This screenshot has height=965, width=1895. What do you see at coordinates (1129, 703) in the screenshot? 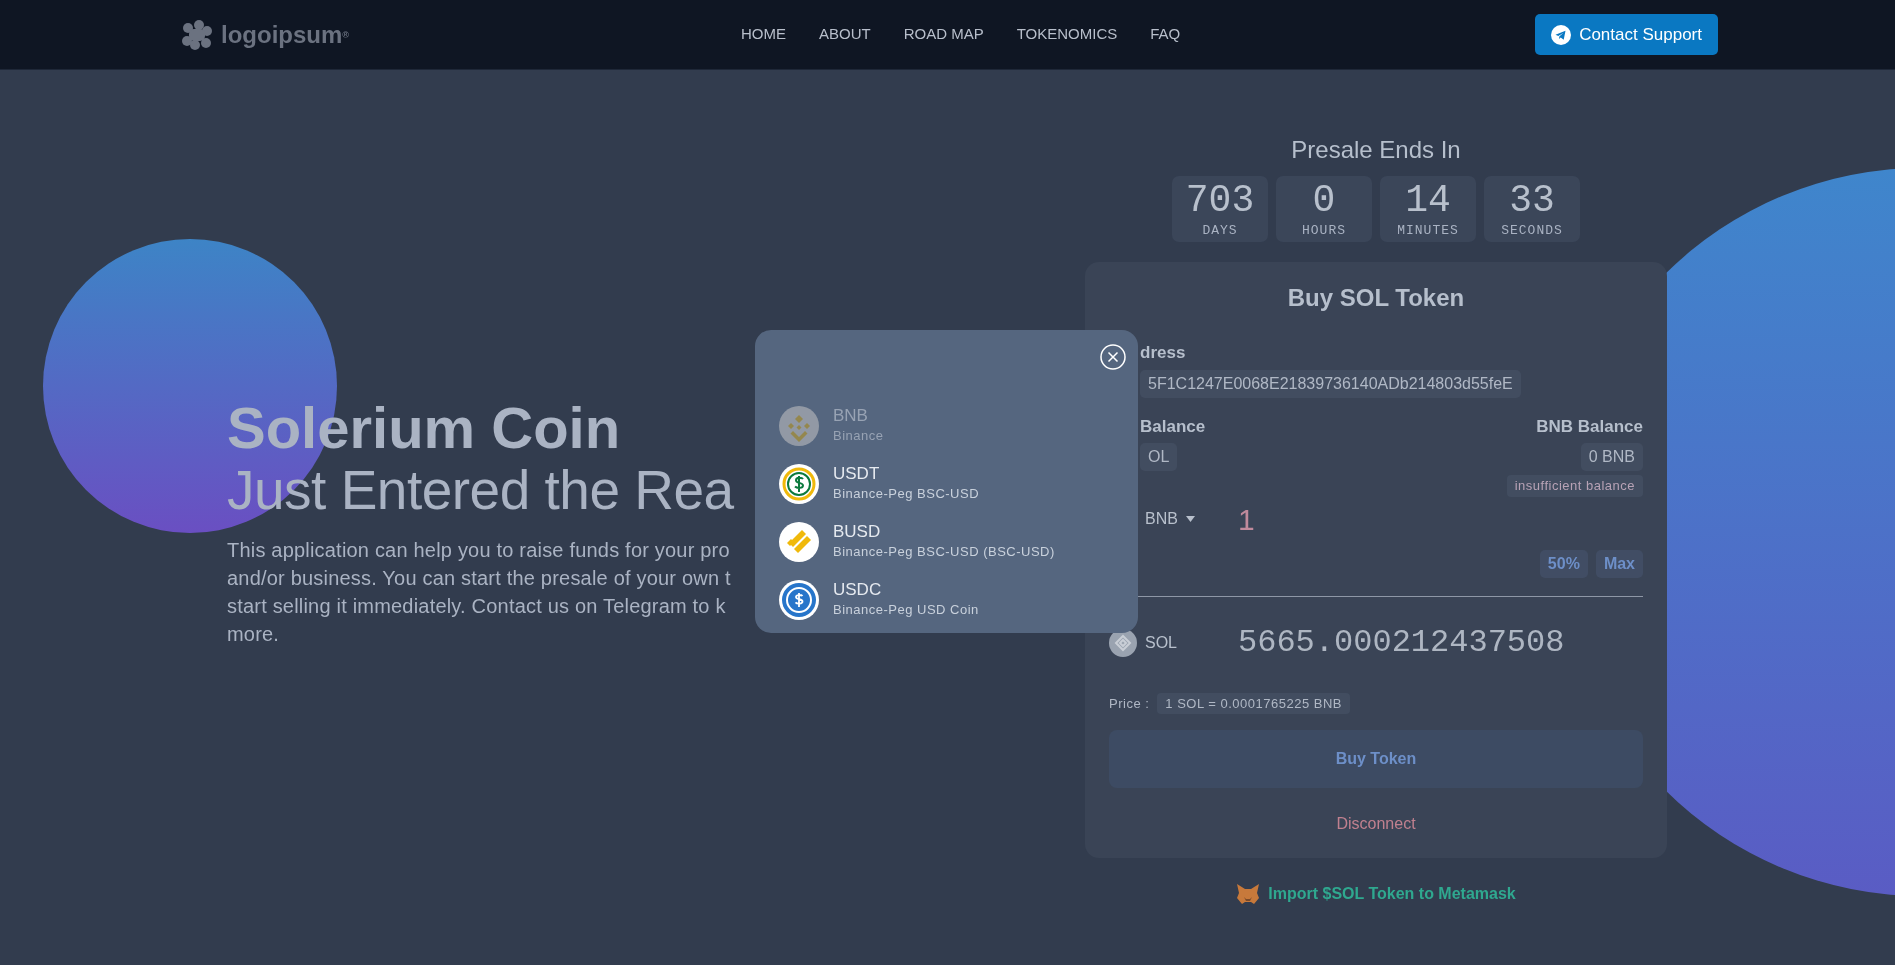
I see `price-label: Price :` at bounding box center [1129, 703].